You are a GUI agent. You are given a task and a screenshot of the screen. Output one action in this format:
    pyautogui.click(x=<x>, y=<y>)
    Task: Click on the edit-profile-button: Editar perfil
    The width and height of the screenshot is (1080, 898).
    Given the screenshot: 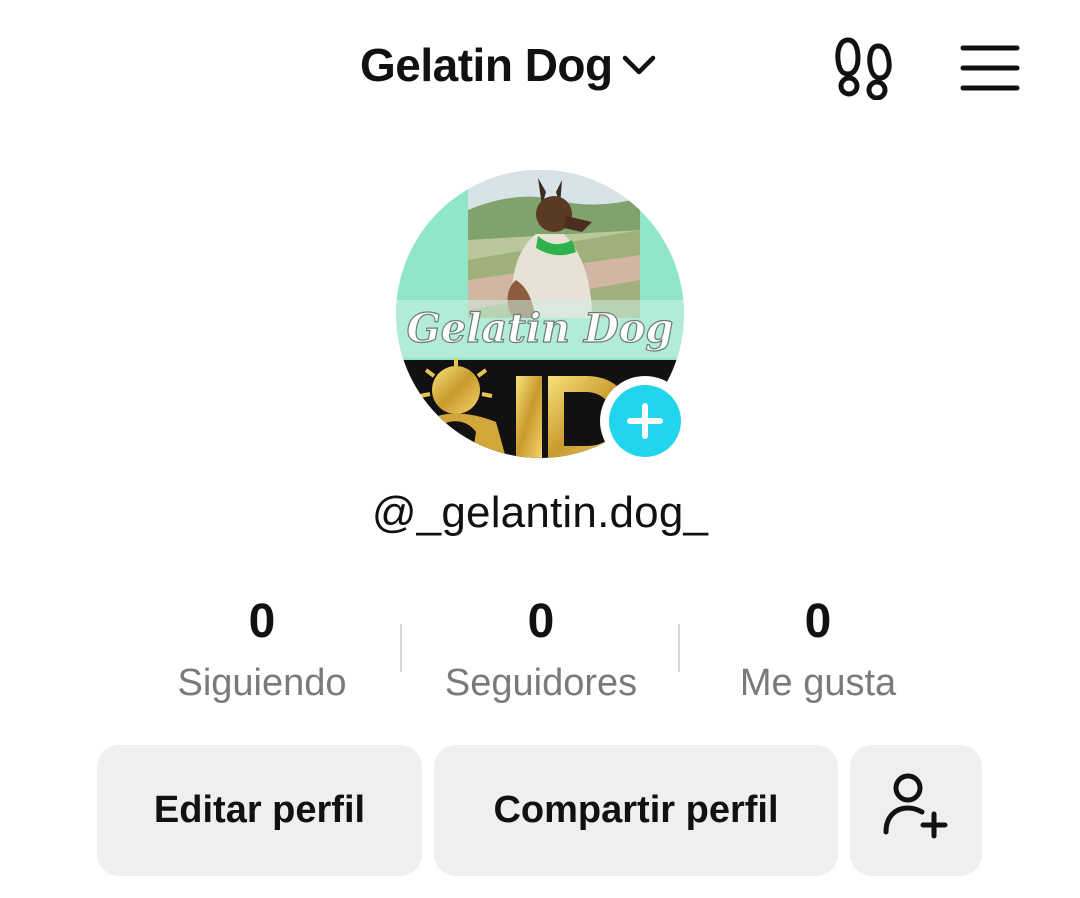 What is the action you would take?
    pyautogui.click(x=259, y=810)
    